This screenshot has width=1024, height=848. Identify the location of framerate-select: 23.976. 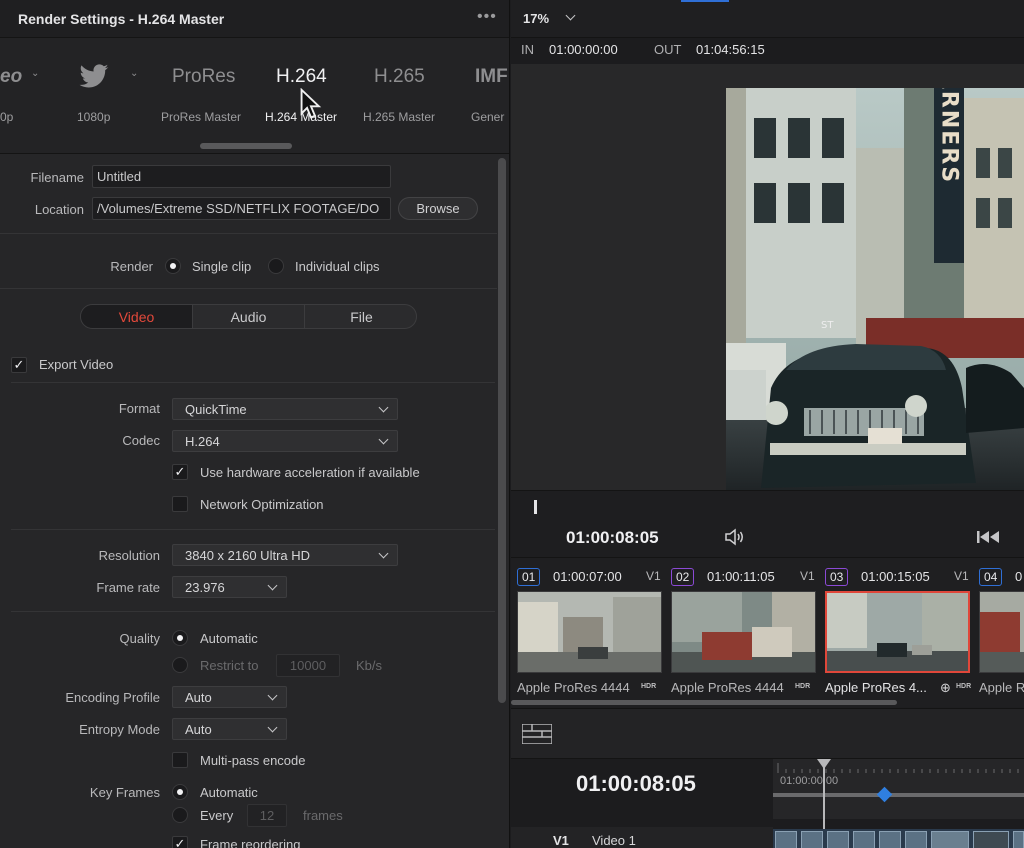
(229, 587).